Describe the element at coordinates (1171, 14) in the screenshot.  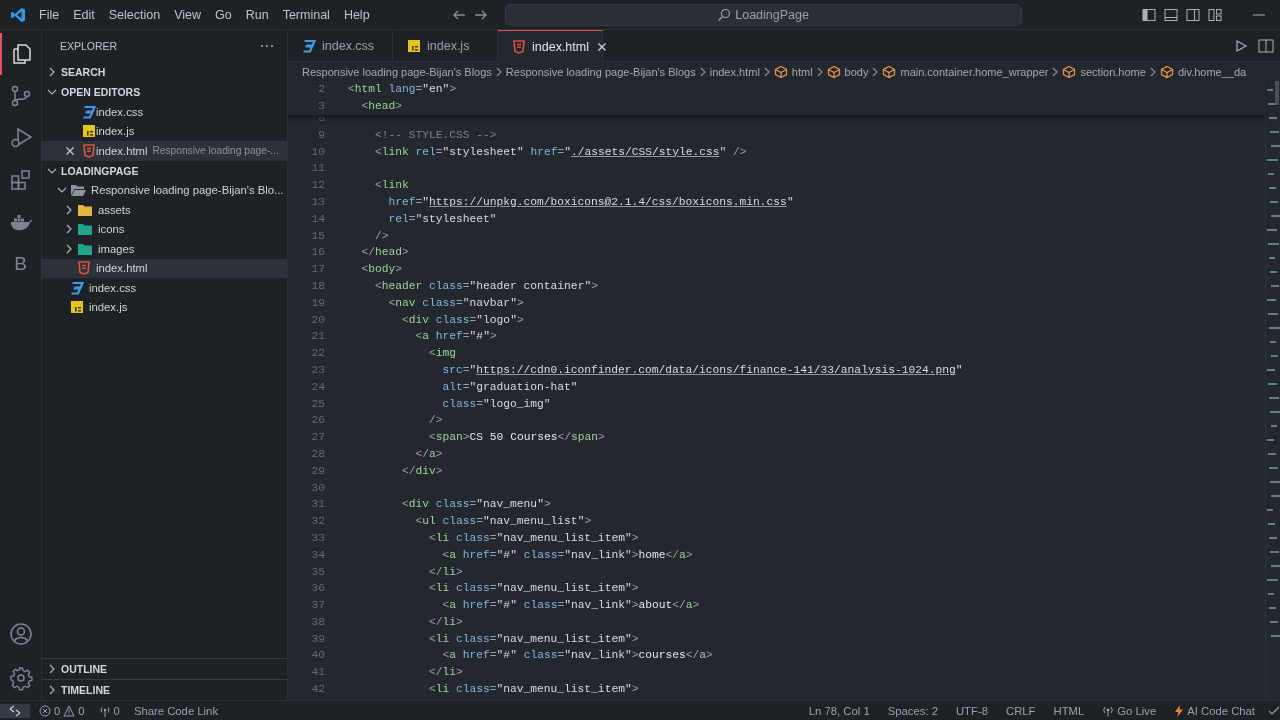
I see `toggle-panel-icon` at that location.